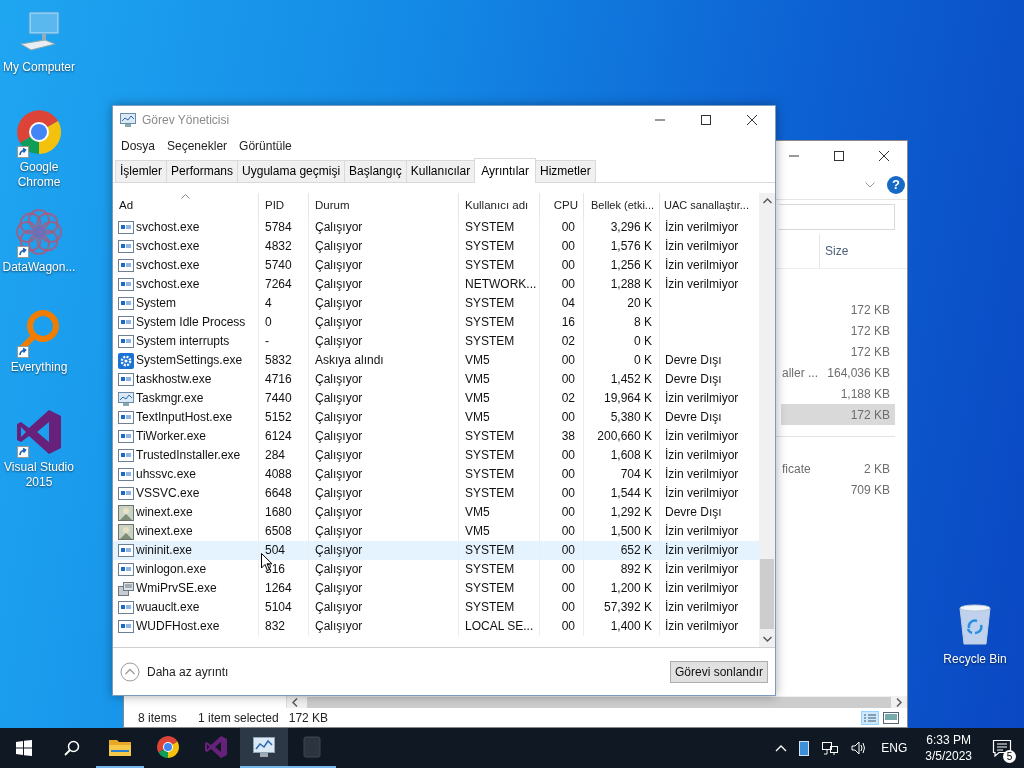  Describe the element at coordinates (838, 468) in the screenshot. I see `file-row: ficate 2 KB` at that location.